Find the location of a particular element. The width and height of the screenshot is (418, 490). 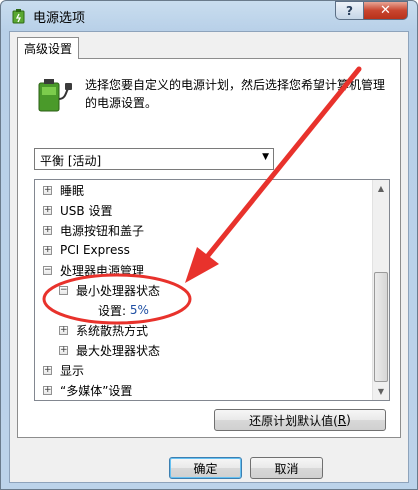

scroll-up-icon: ▲ is located at coordinates (381, 188).